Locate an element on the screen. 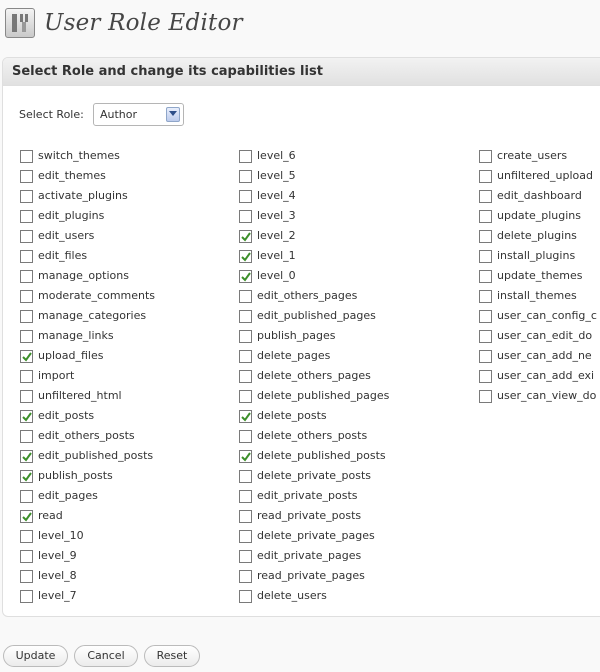 The width and height of the screenshot is (600, 672). capability-label: upload_files is located at coordinates (71, 355).